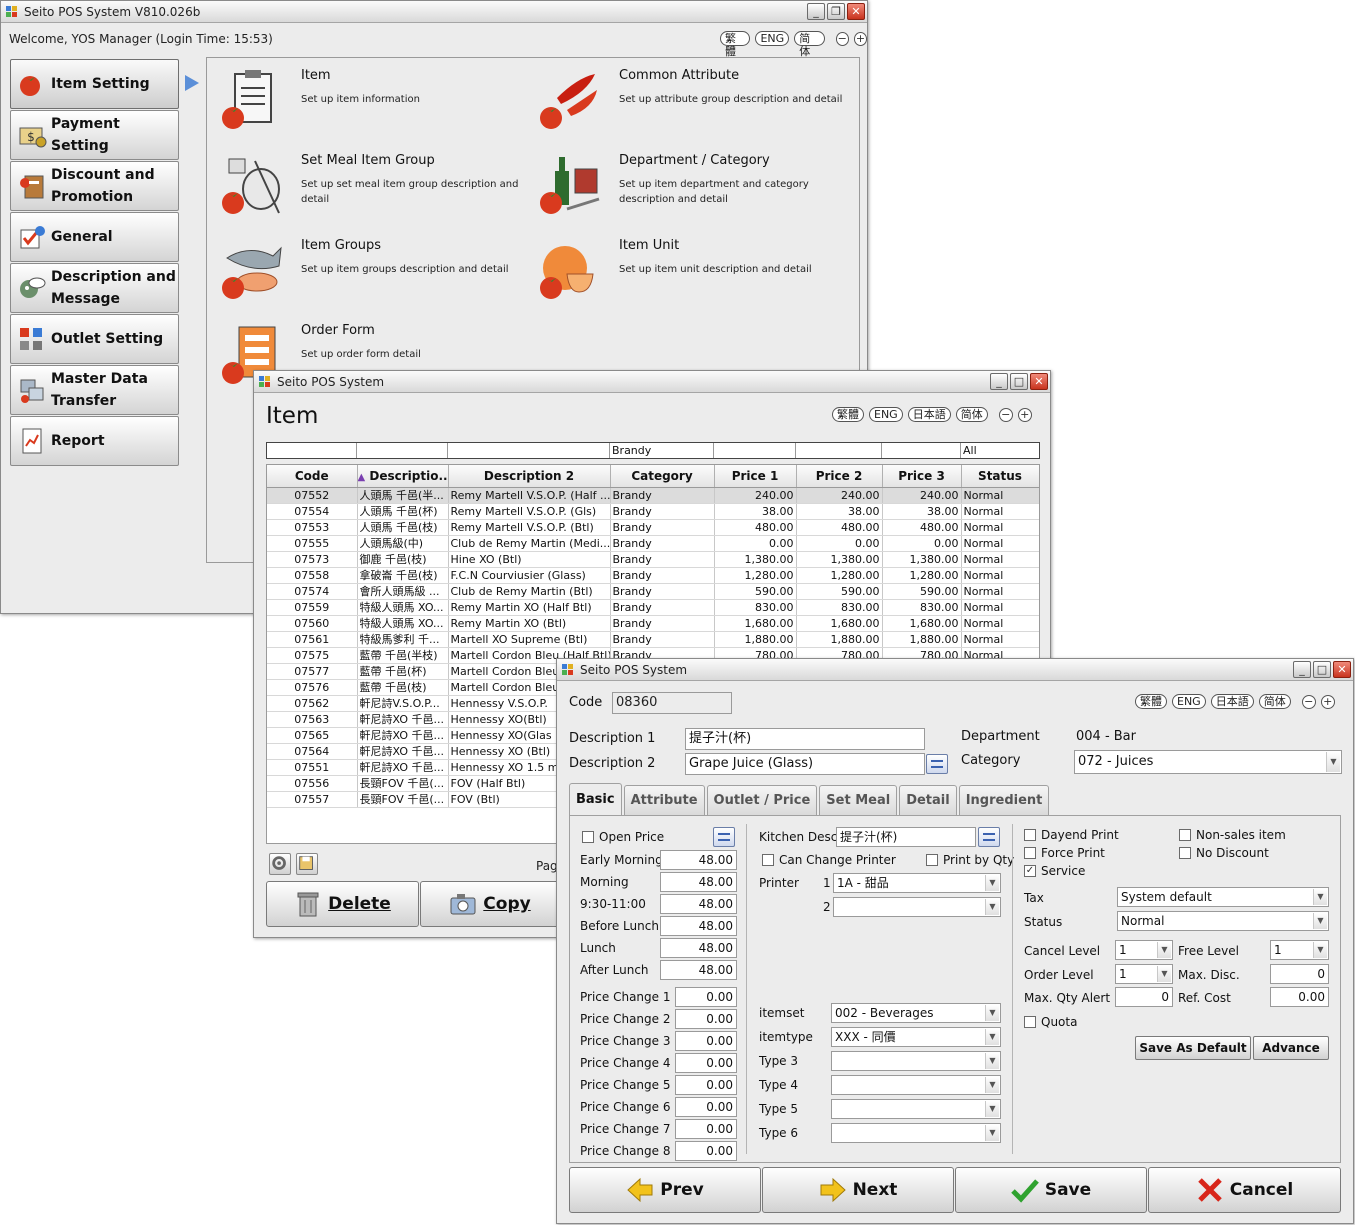 This screenshot has width=1355, height=1225. Describe the element at coordinates (1054, 871) in the screenshot. I see `service-checkbox: ✓ Service` at that location.